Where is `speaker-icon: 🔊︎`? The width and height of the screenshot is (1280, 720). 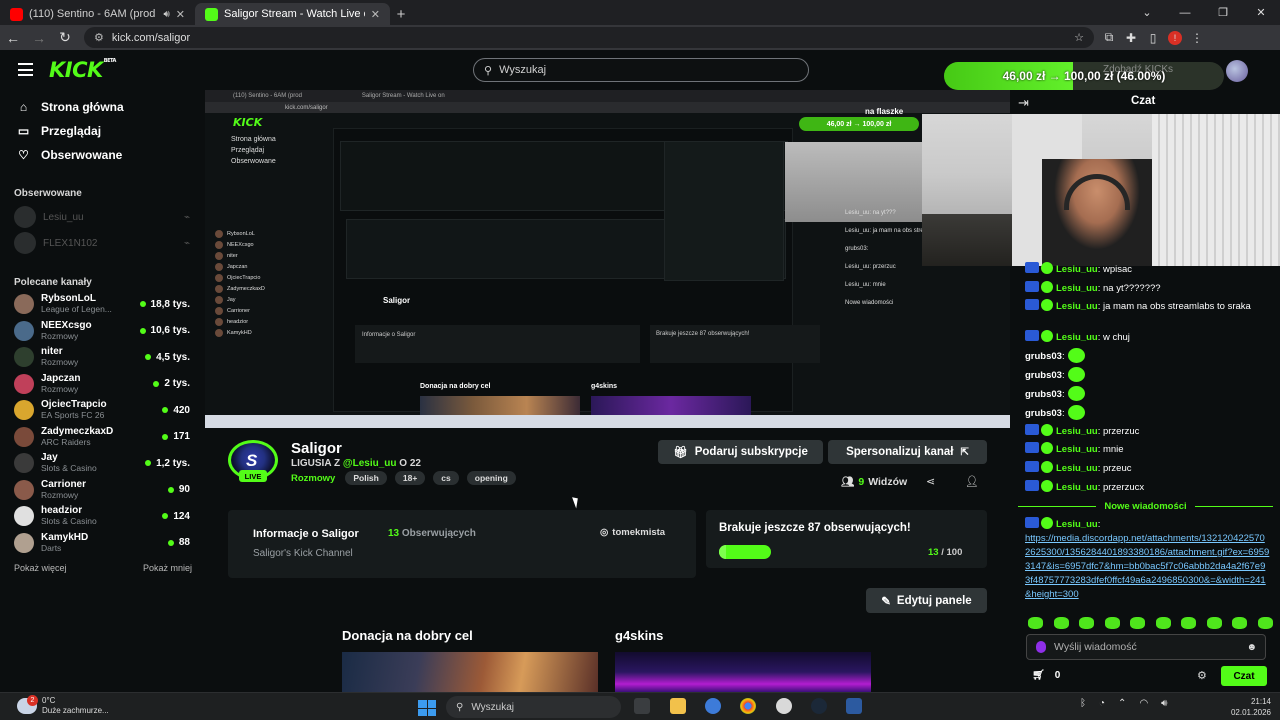
speaker-icon: 🔊︎ is located at coordinates (166, 14).